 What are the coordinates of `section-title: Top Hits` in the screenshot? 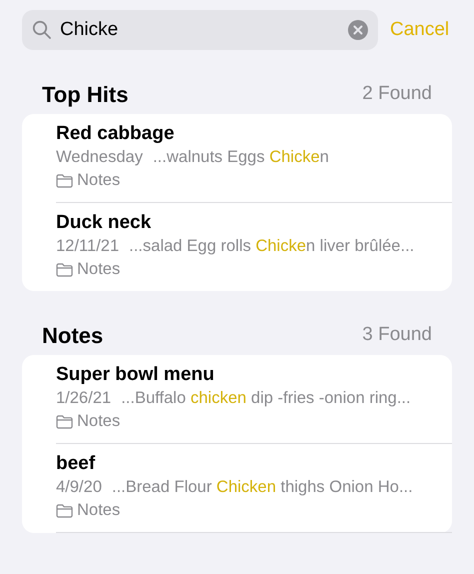 It's located at (85, 94).